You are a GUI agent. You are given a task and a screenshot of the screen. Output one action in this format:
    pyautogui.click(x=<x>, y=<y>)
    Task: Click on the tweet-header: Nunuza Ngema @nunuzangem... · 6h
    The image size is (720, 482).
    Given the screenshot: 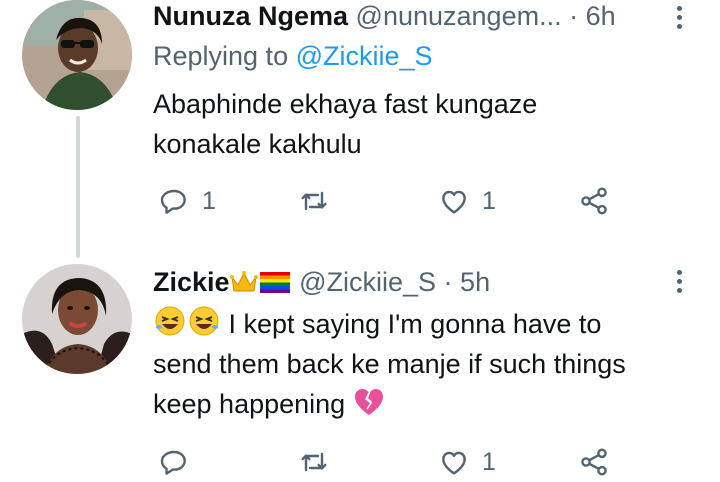 What is the action you would take?
    pyautogui.click(x=384, y=16)
    